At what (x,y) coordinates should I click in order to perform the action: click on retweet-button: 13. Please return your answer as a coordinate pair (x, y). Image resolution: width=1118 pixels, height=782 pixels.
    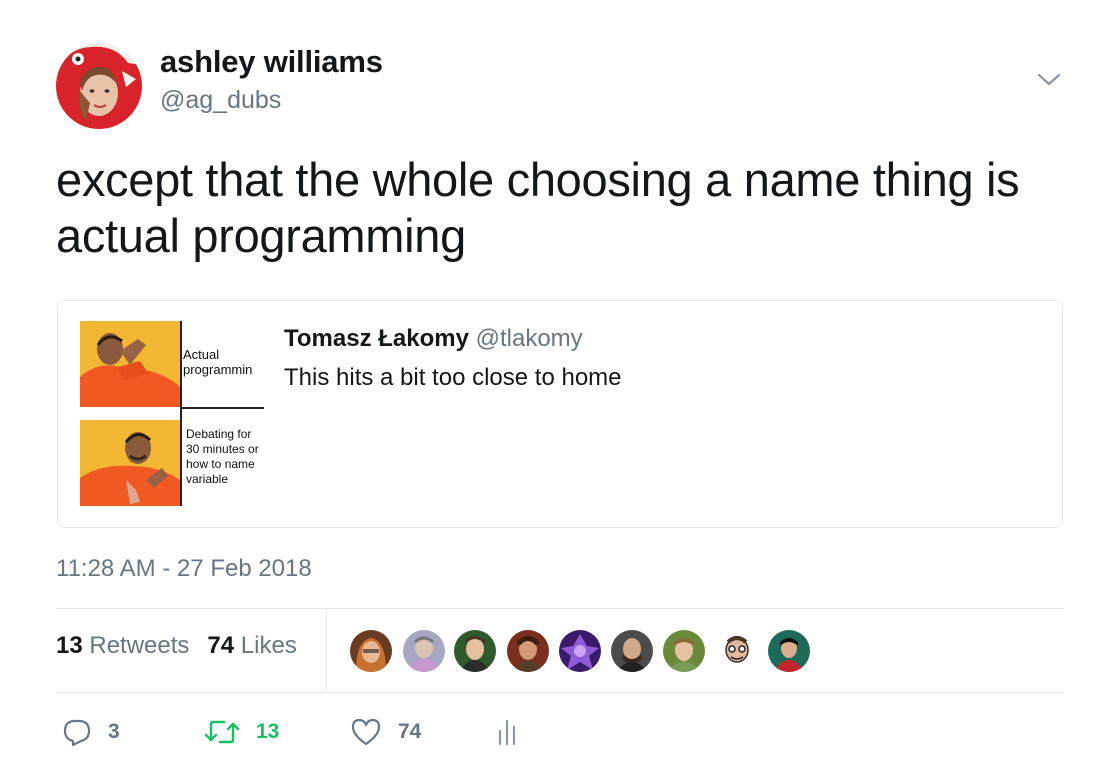
    Looking at the image, I should click on (241, 732).